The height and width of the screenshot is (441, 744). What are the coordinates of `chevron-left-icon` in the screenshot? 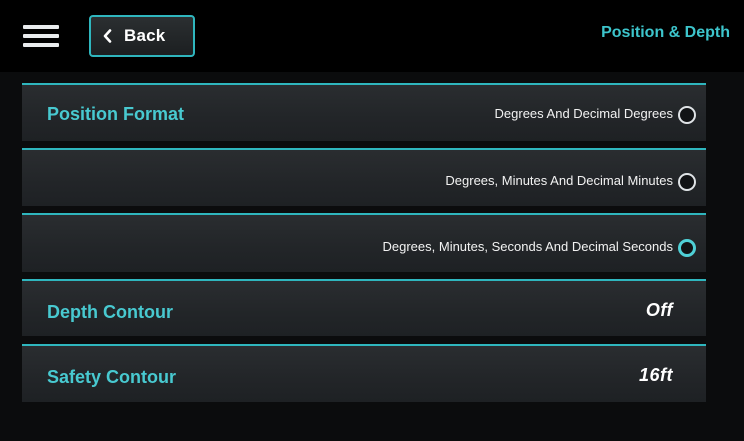 It's located at (107, 36).